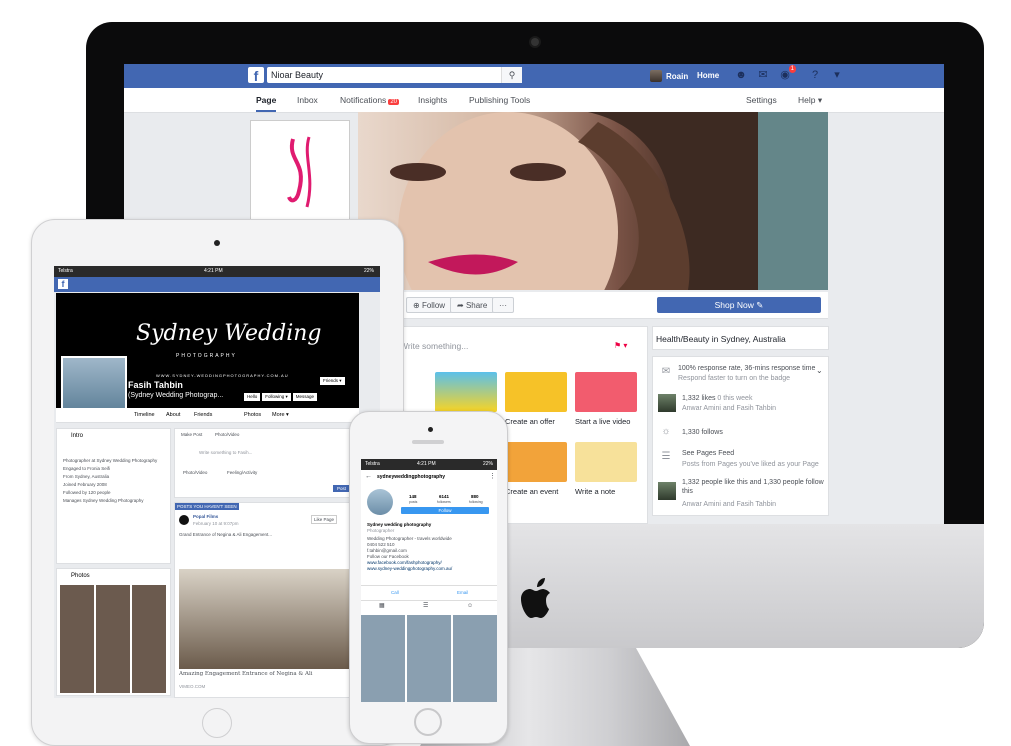 Image resolution: width=1011 pixels, height=746 pixels. I want to click on feeling-button: Feeling/Activity, so click(242, 472).